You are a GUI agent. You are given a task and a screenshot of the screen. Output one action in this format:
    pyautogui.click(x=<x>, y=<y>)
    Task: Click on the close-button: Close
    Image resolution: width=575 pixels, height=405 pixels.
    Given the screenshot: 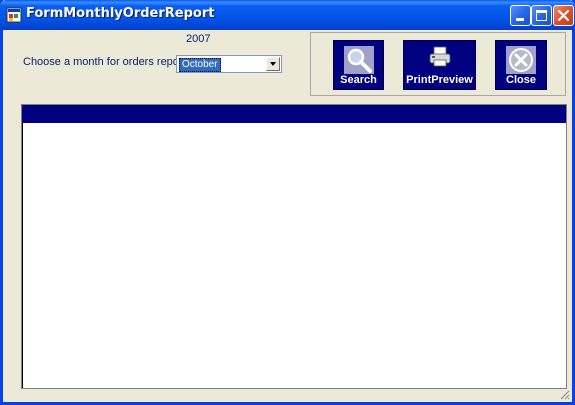 What is the action you would take?
    pyautogui.click(x=521, y=65)
    